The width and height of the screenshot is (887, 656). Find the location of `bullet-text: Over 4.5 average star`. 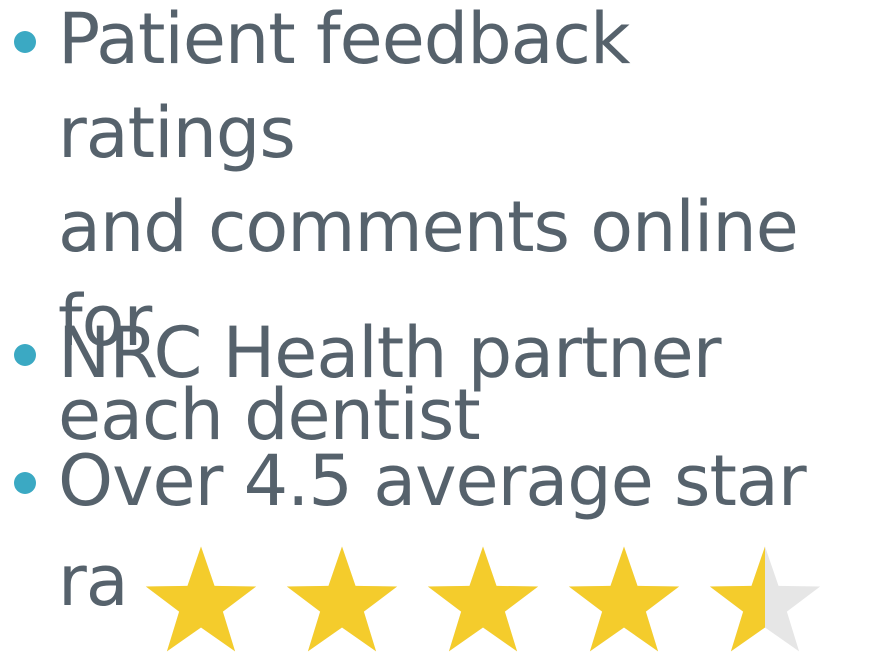

bullet-text: Over 4.5 average star is located at coordinates (432, 481).